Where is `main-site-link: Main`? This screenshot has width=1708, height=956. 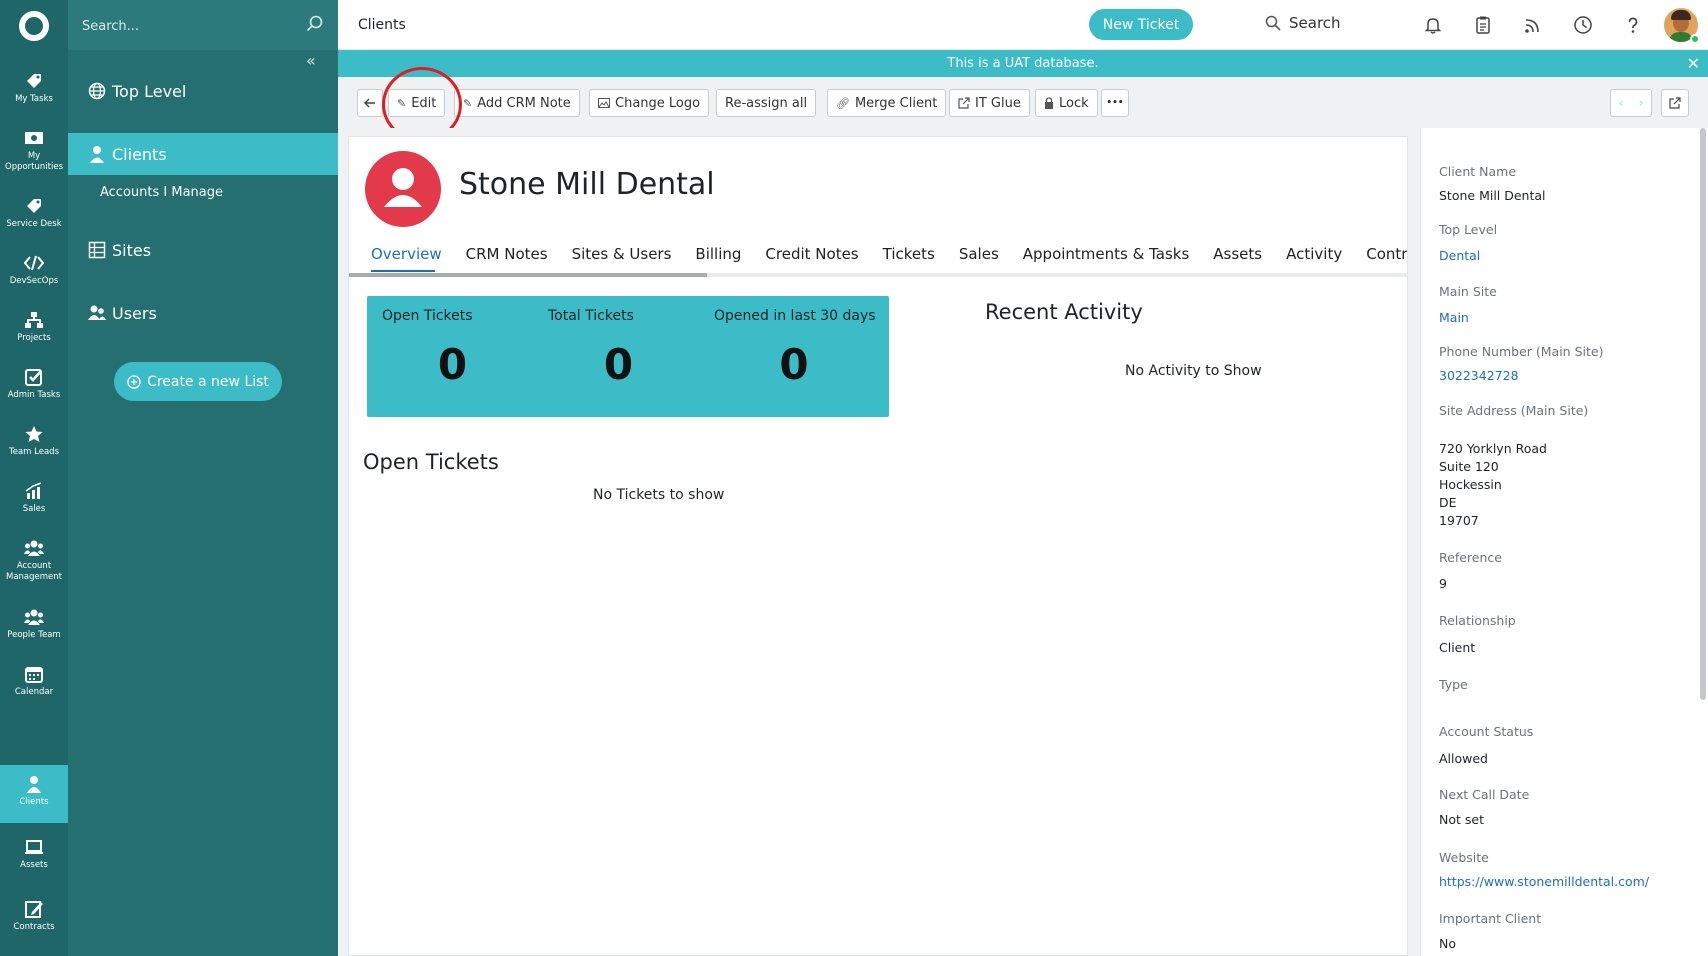 main-site-link: Main is located at coordinates (1454, 317).